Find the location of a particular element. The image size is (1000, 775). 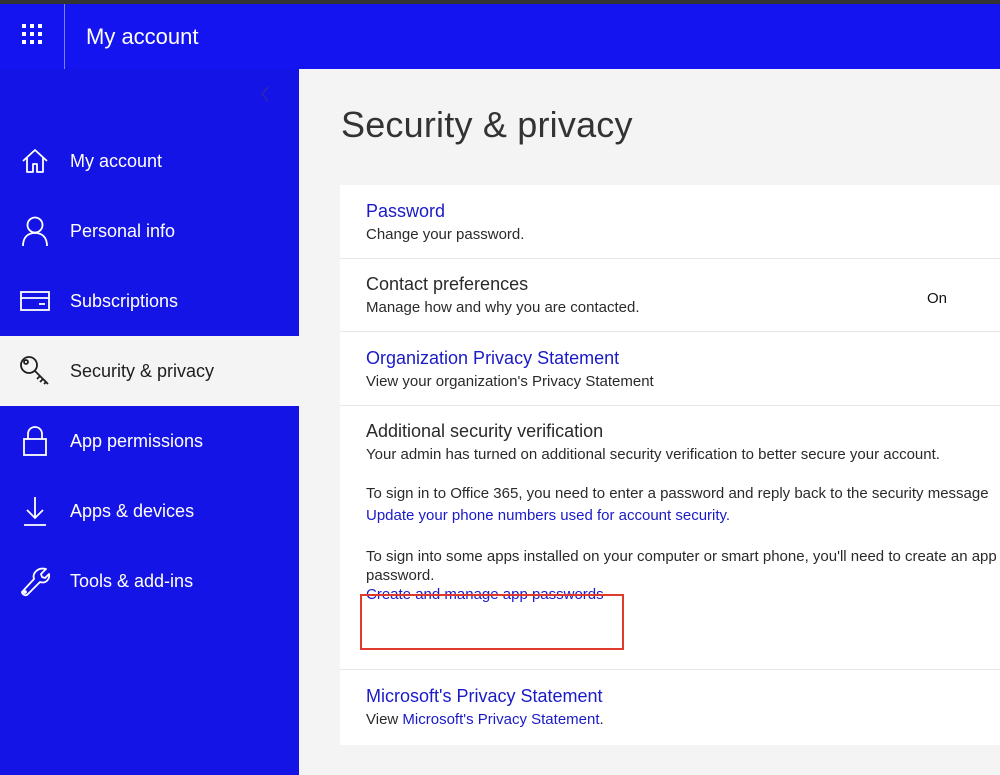

sidebar-item-label: My account is located at coordinates (116, 160).